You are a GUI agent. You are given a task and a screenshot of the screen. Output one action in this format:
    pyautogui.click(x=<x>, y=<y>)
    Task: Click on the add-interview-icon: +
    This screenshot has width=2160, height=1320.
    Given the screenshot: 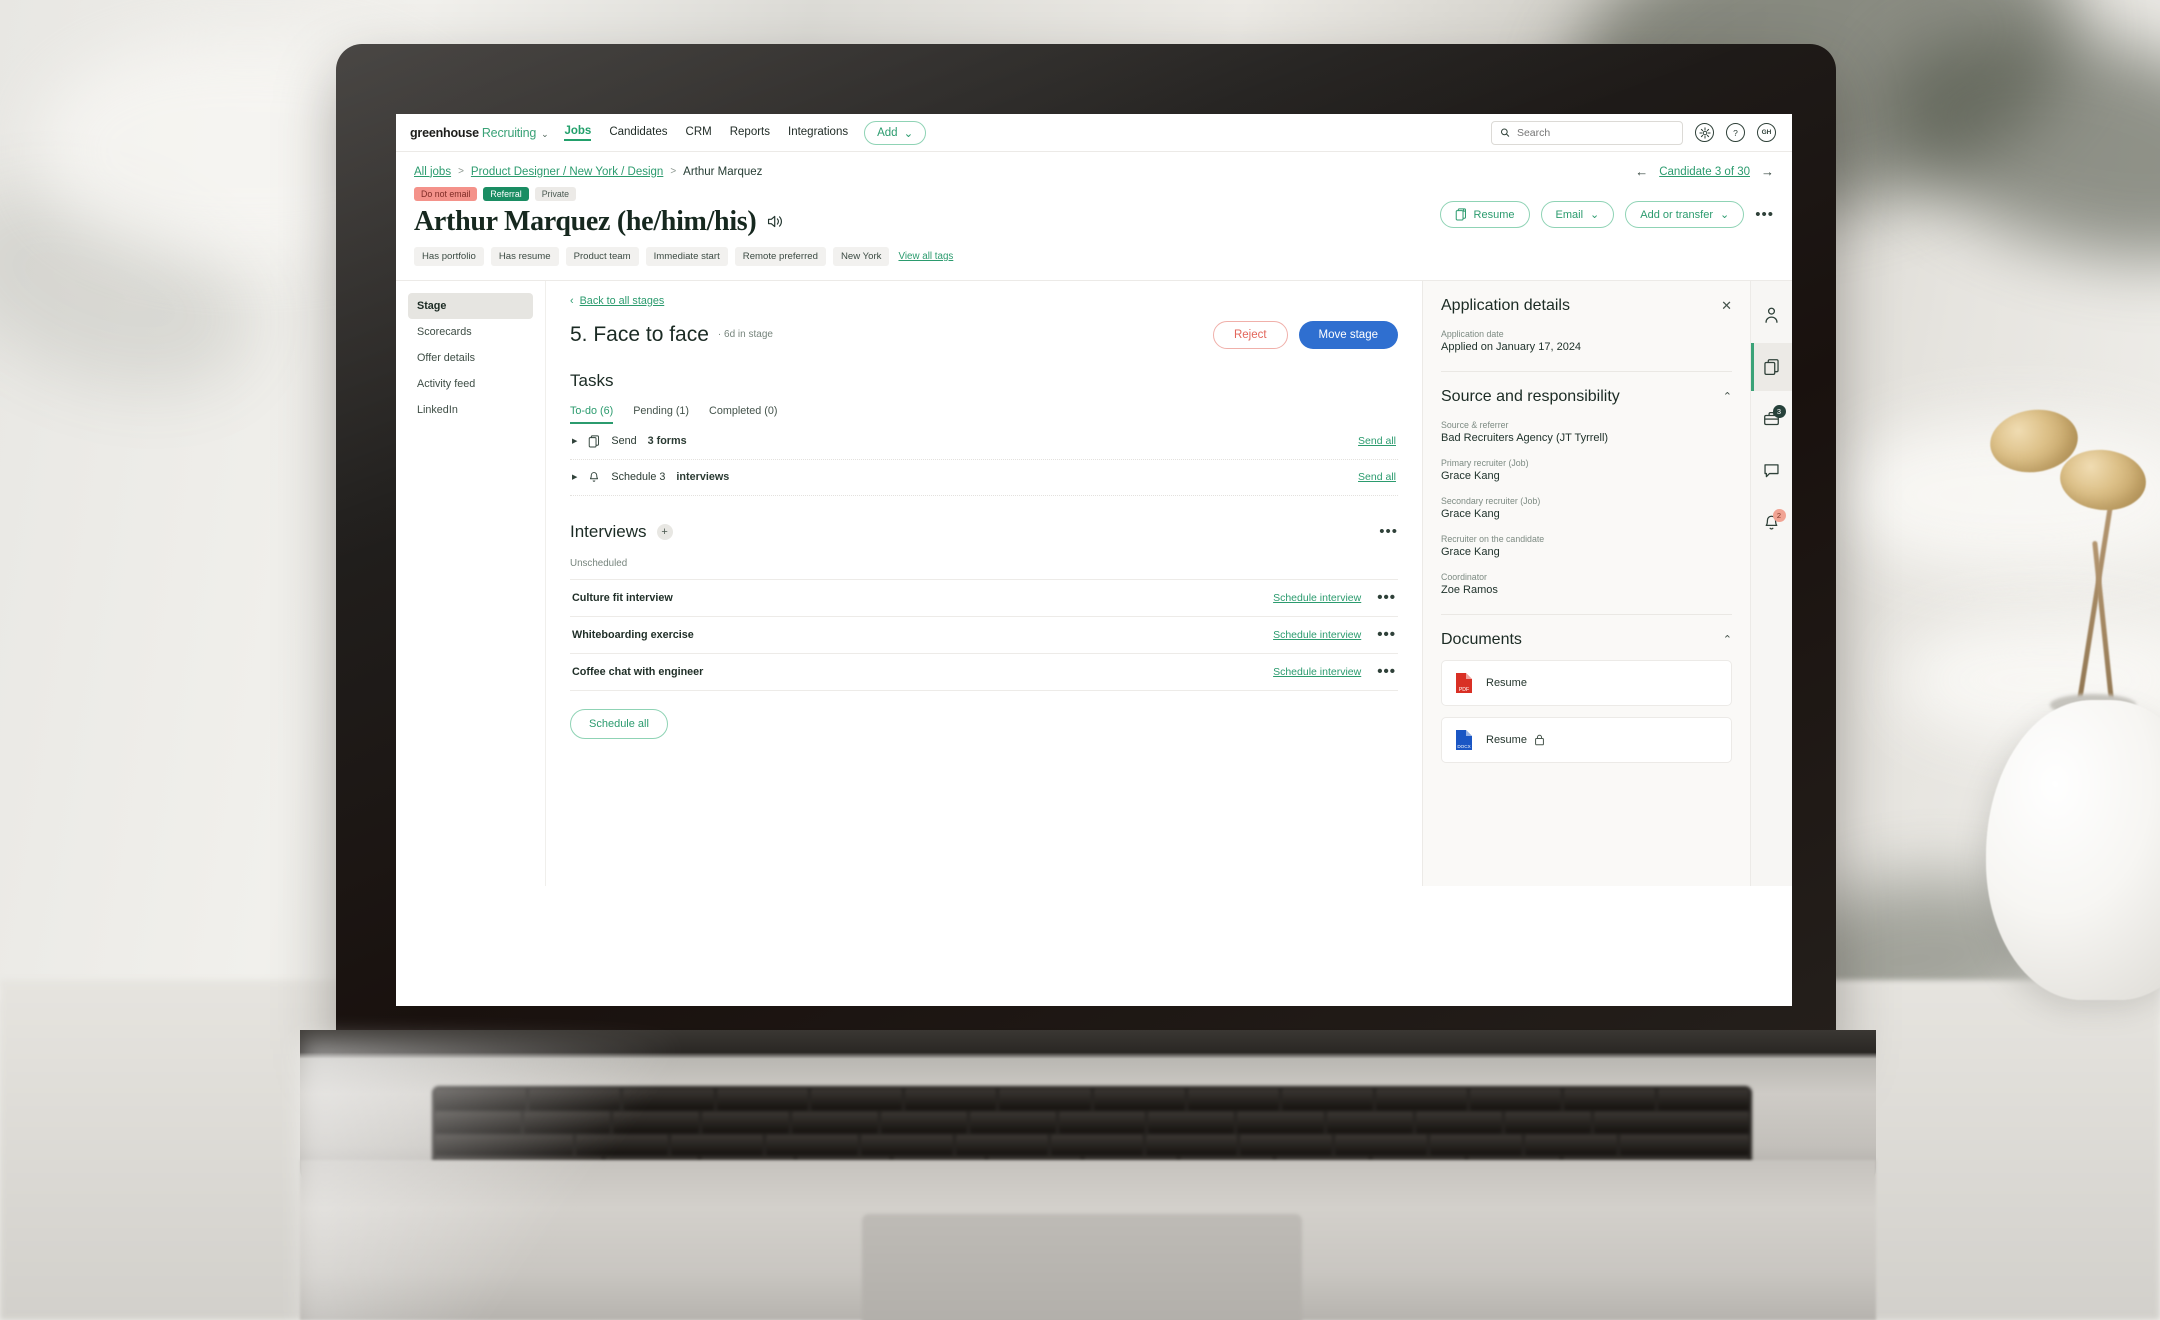 What is the action you would take?
    pyautogui.click(x=664, y=531)
    